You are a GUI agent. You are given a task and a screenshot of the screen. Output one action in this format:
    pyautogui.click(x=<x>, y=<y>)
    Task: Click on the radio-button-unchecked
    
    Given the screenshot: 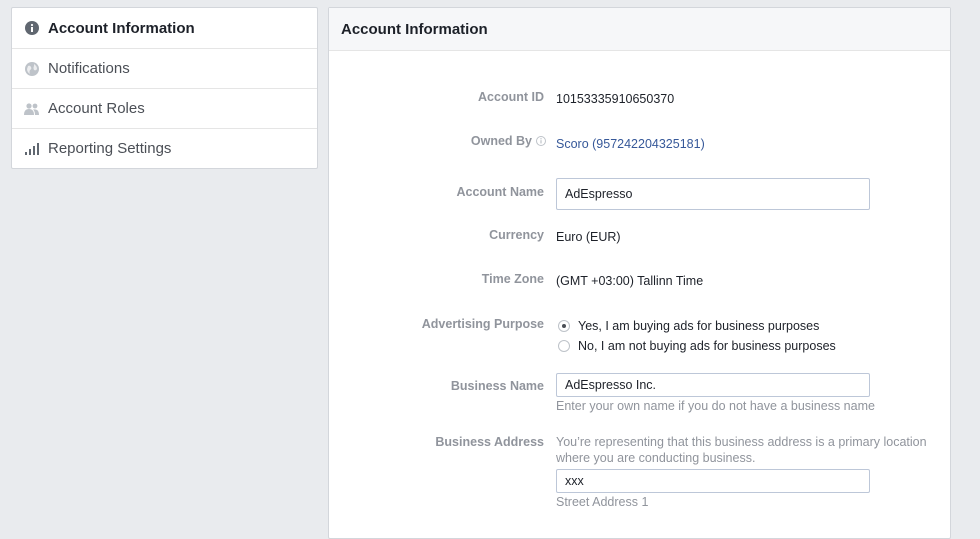 What is the action you would take?
    pyautogui.click(x=564, y=346)
    